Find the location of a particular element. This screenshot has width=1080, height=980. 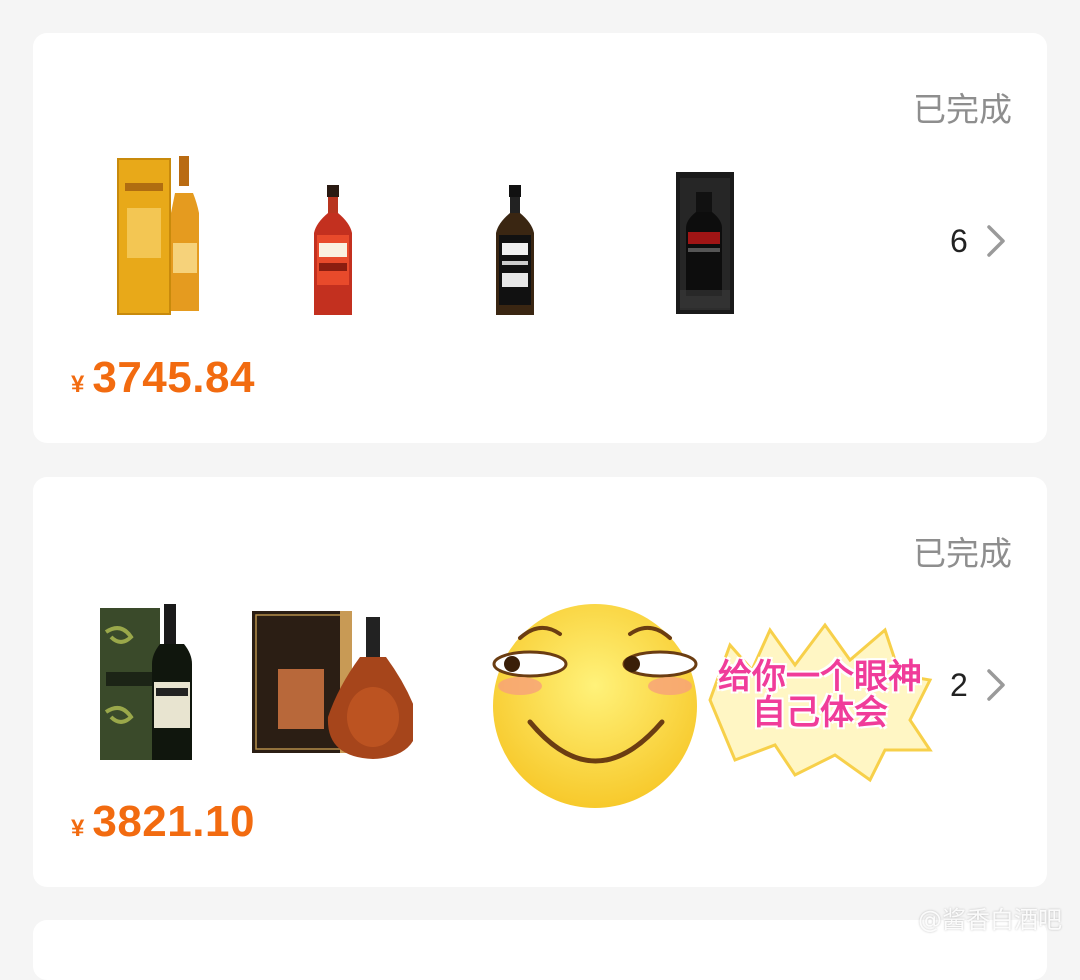

hennessy-xo-bottle-icon is located at coordinates (330, 683).